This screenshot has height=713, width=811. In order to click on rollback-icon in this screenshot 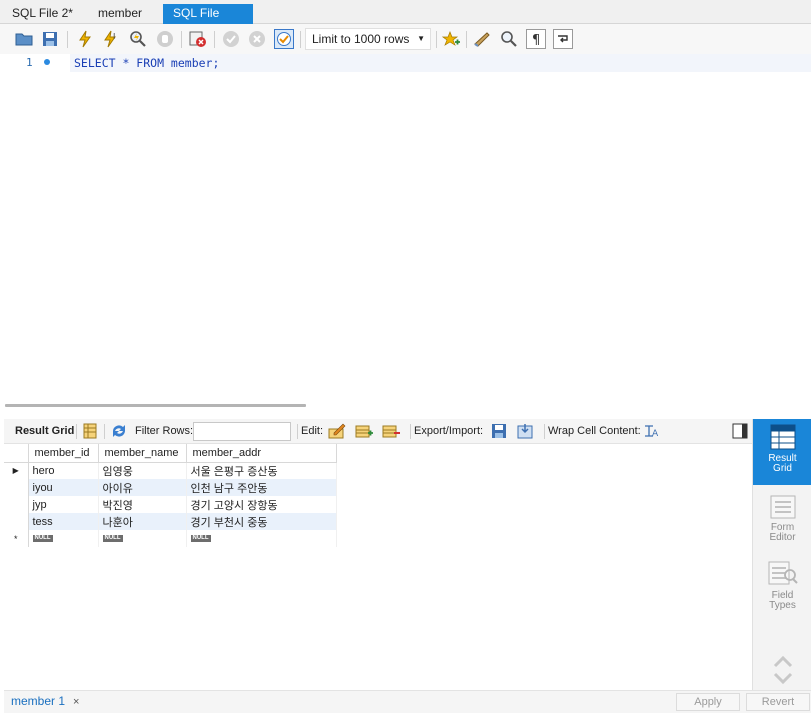, I will do `click(257, 39)`.